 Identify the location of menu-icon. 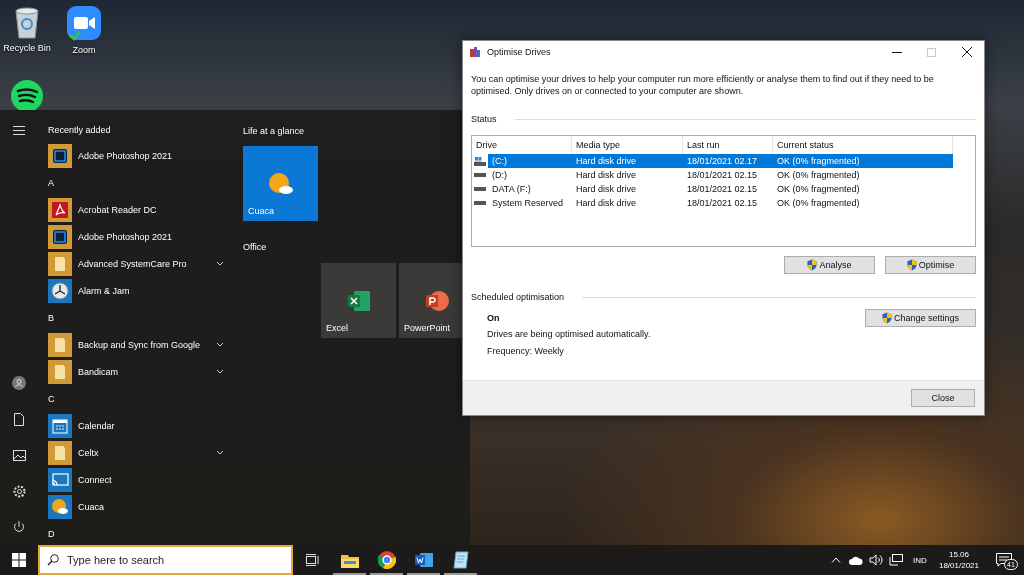
(19, 130).